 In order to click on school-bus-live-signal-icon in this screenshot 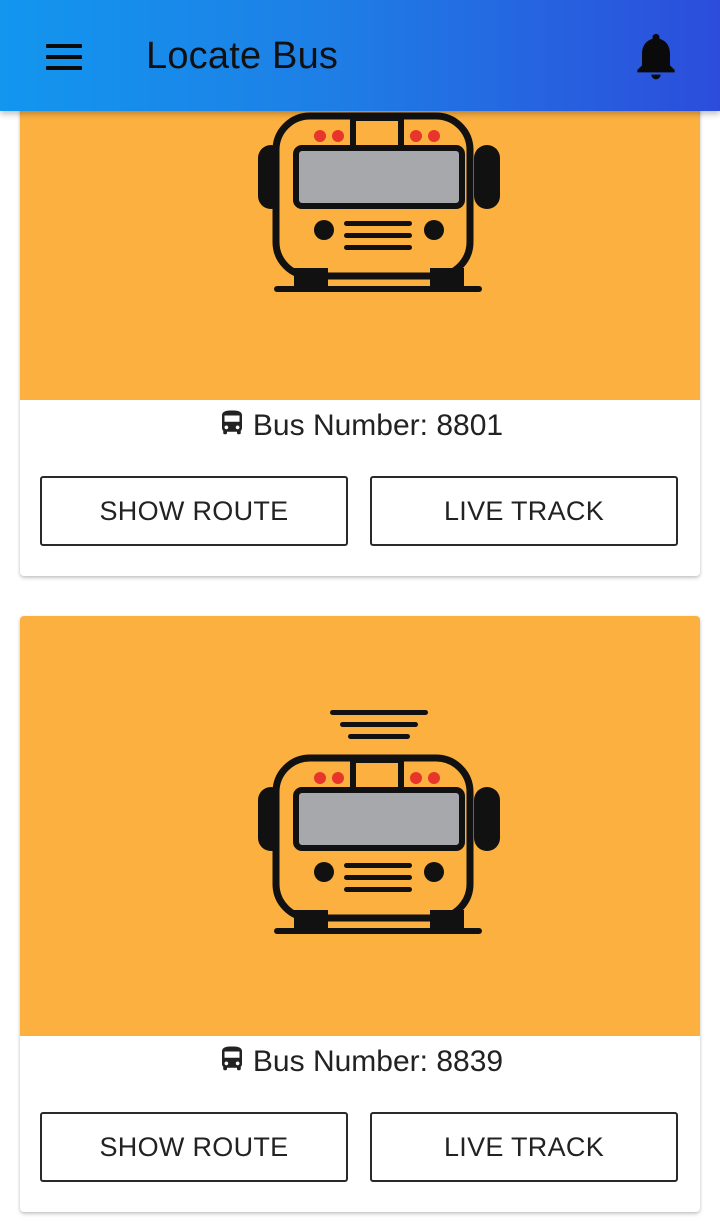, I will do `click(379, 822)`.